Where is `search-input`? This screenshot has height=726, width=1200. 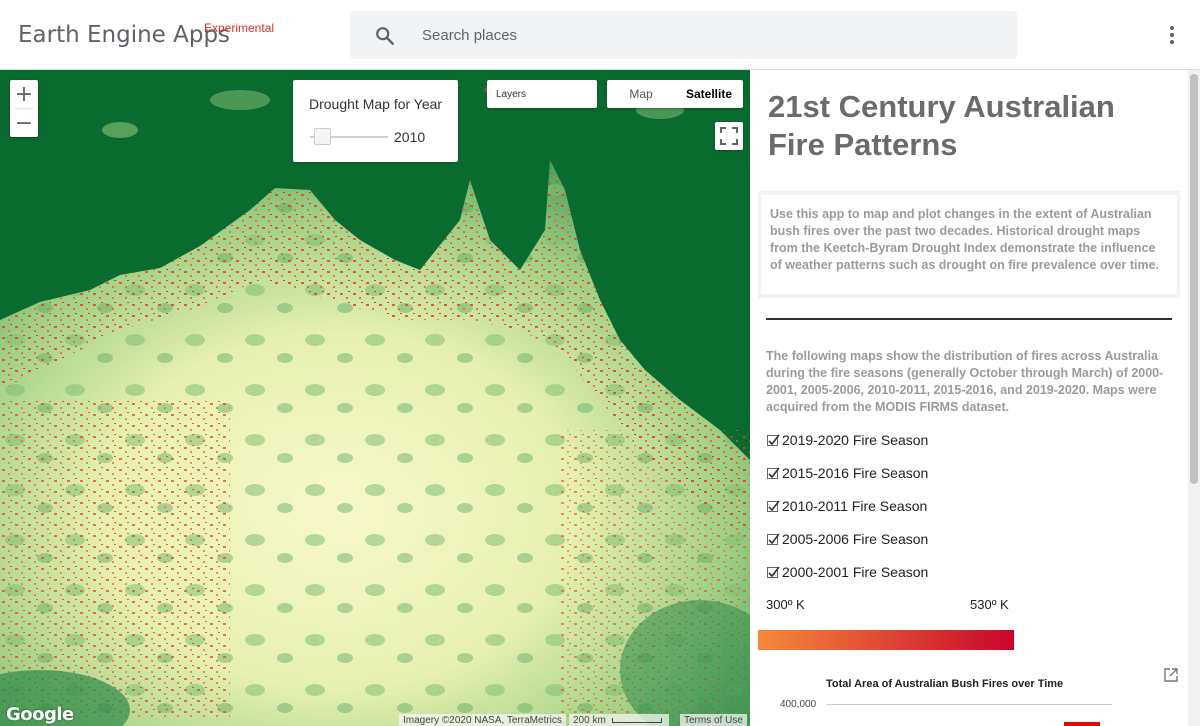 search-input is located at coordinates (702, 35).